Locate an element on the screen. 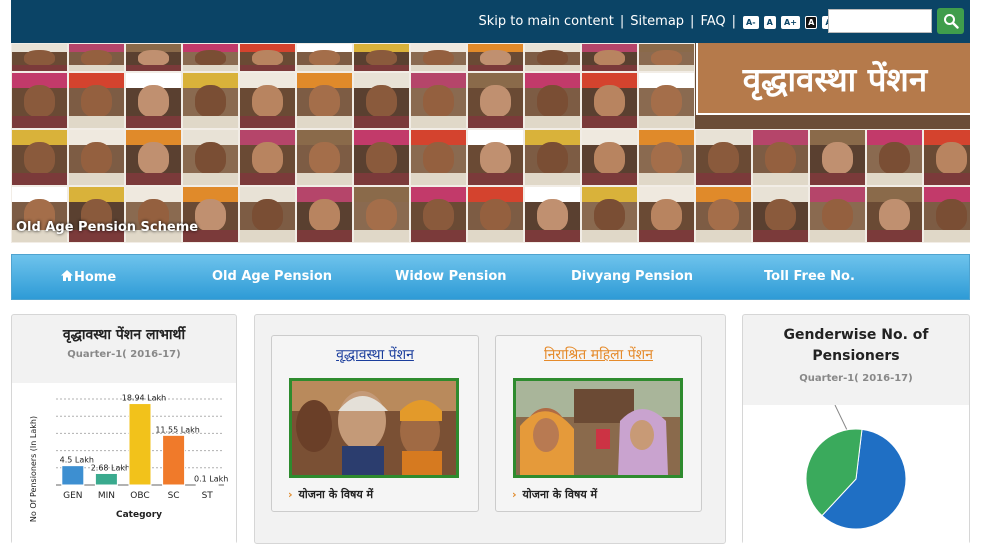 This screenshot has height=549, width=987. font-increase-button: A+ is located at coordinates (790, 22).